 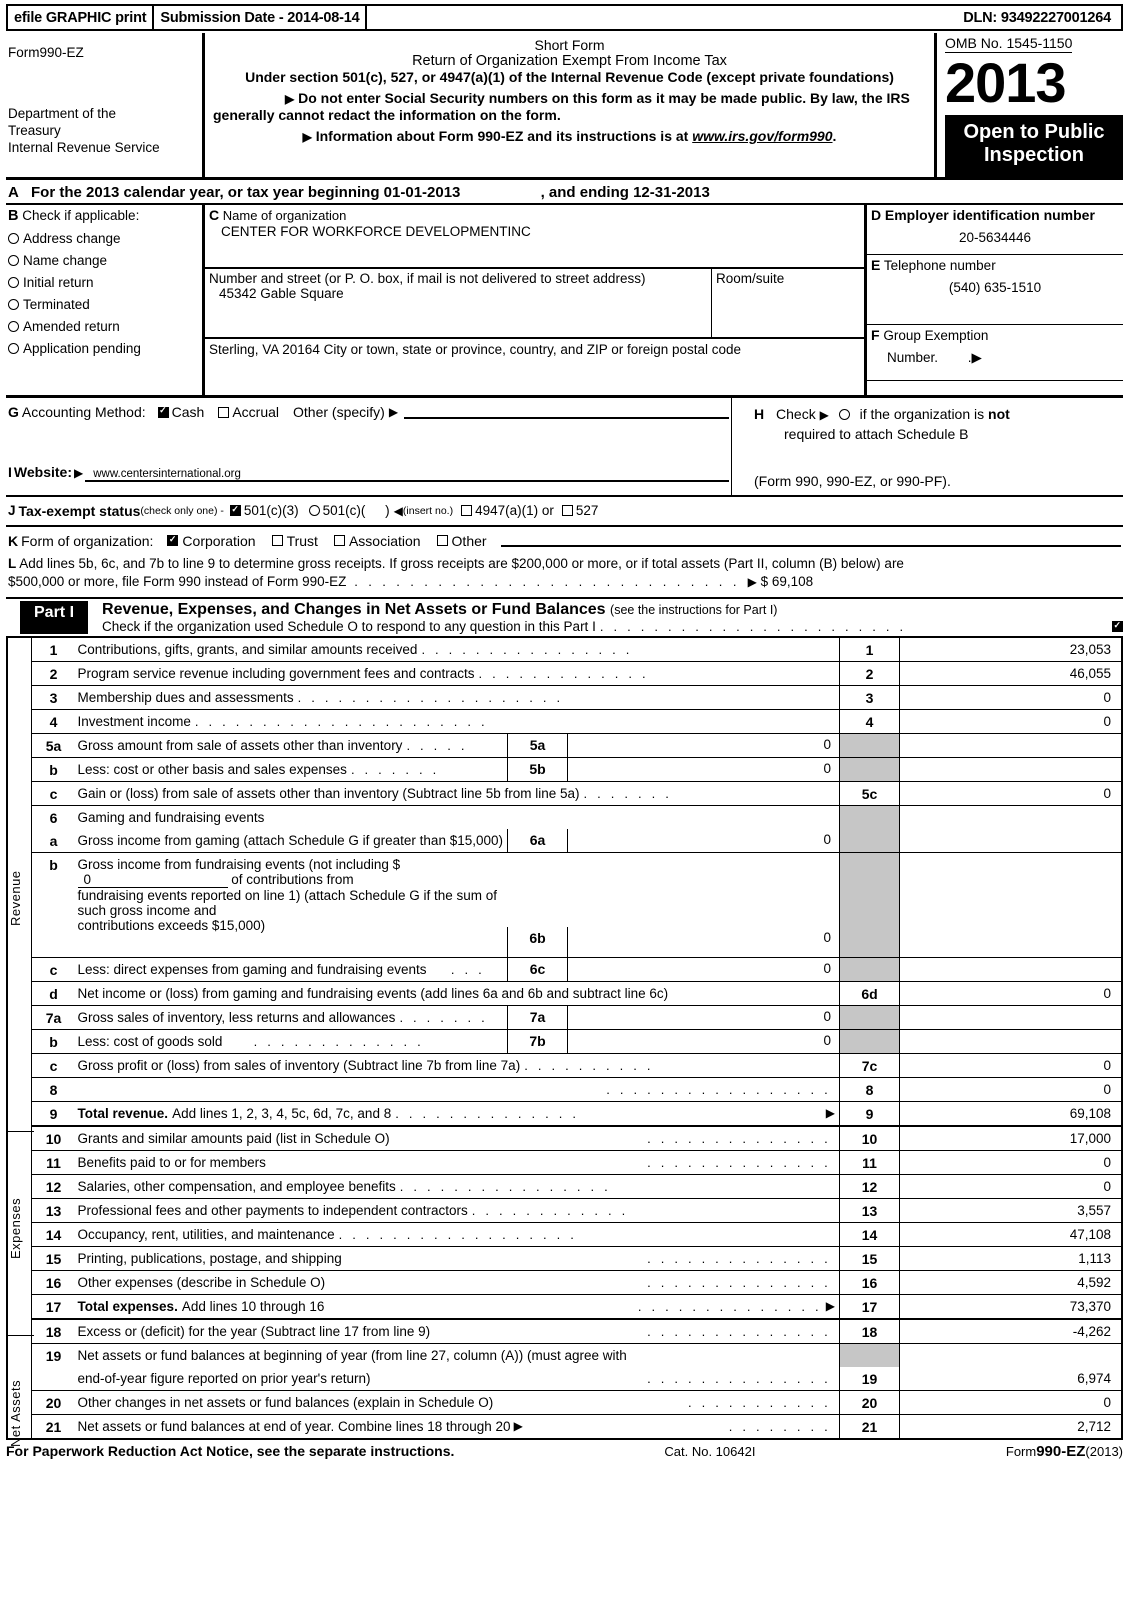 What do you see at coordinates (566, 412) in the screenshot?
I see `other-specify-input` at bounding box center [566, 412].